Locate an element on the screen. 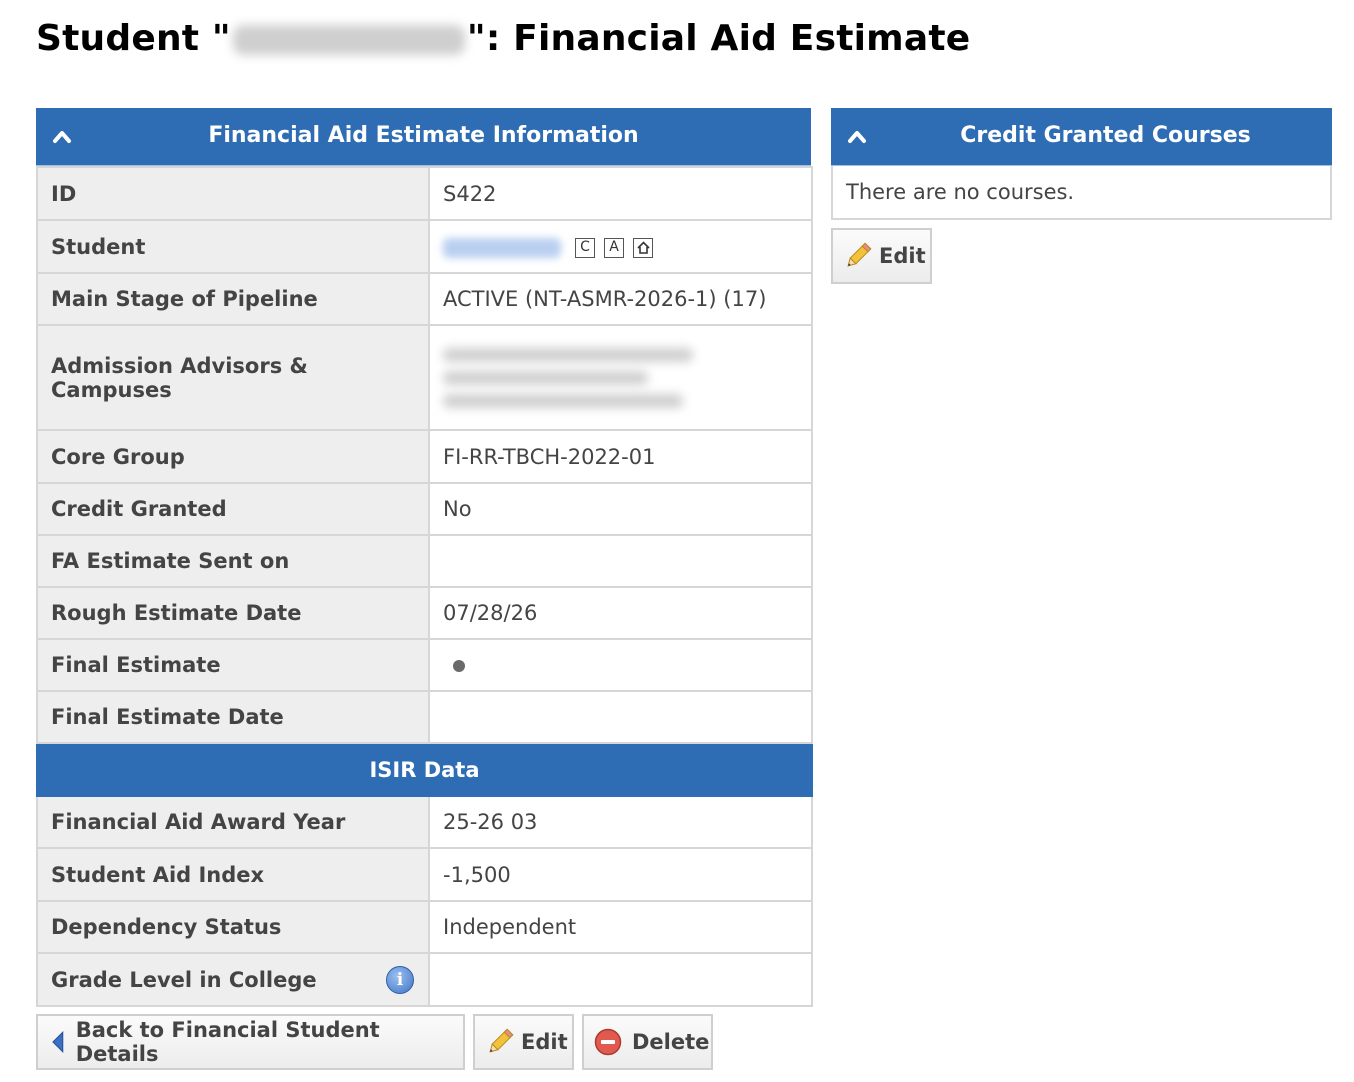 This screenshot has width=1354, height=1082. chevron-up-icon is located at coordinates (857, 136).